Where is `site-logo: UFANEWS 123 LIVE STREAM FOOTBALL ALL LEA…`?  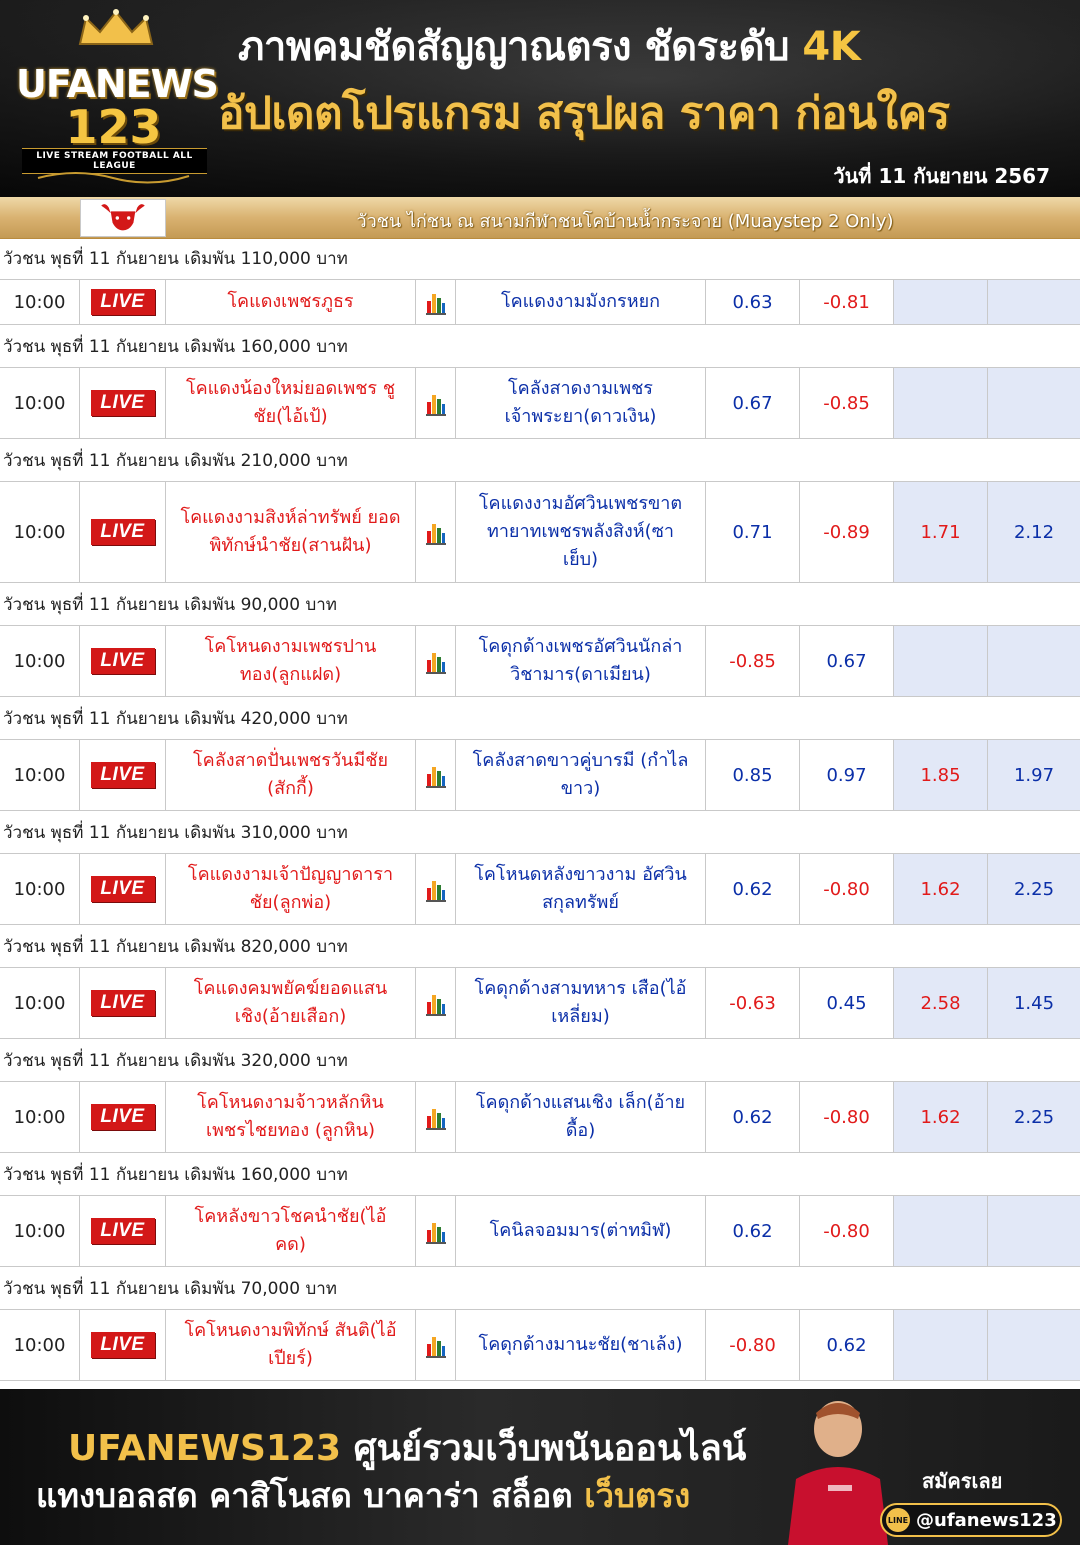 site-logo: UFANEWS 123 LIVE STREAM FOOTBALL ALL LEA… is located at coordinates (117, 98).